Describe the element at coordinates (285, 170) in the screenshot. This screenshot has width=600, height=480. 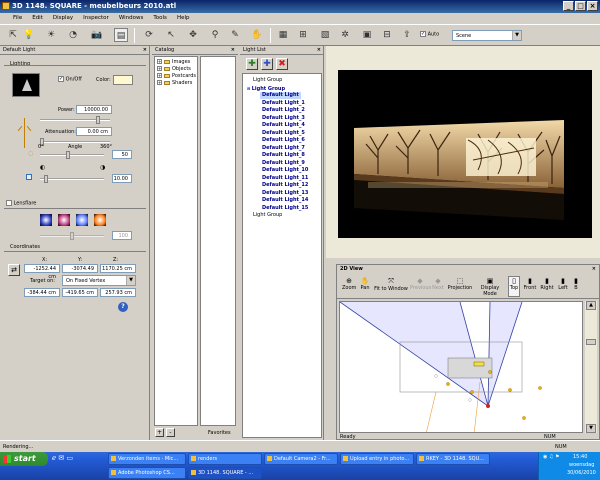
I see `list-item: Default Light_10` at that location.